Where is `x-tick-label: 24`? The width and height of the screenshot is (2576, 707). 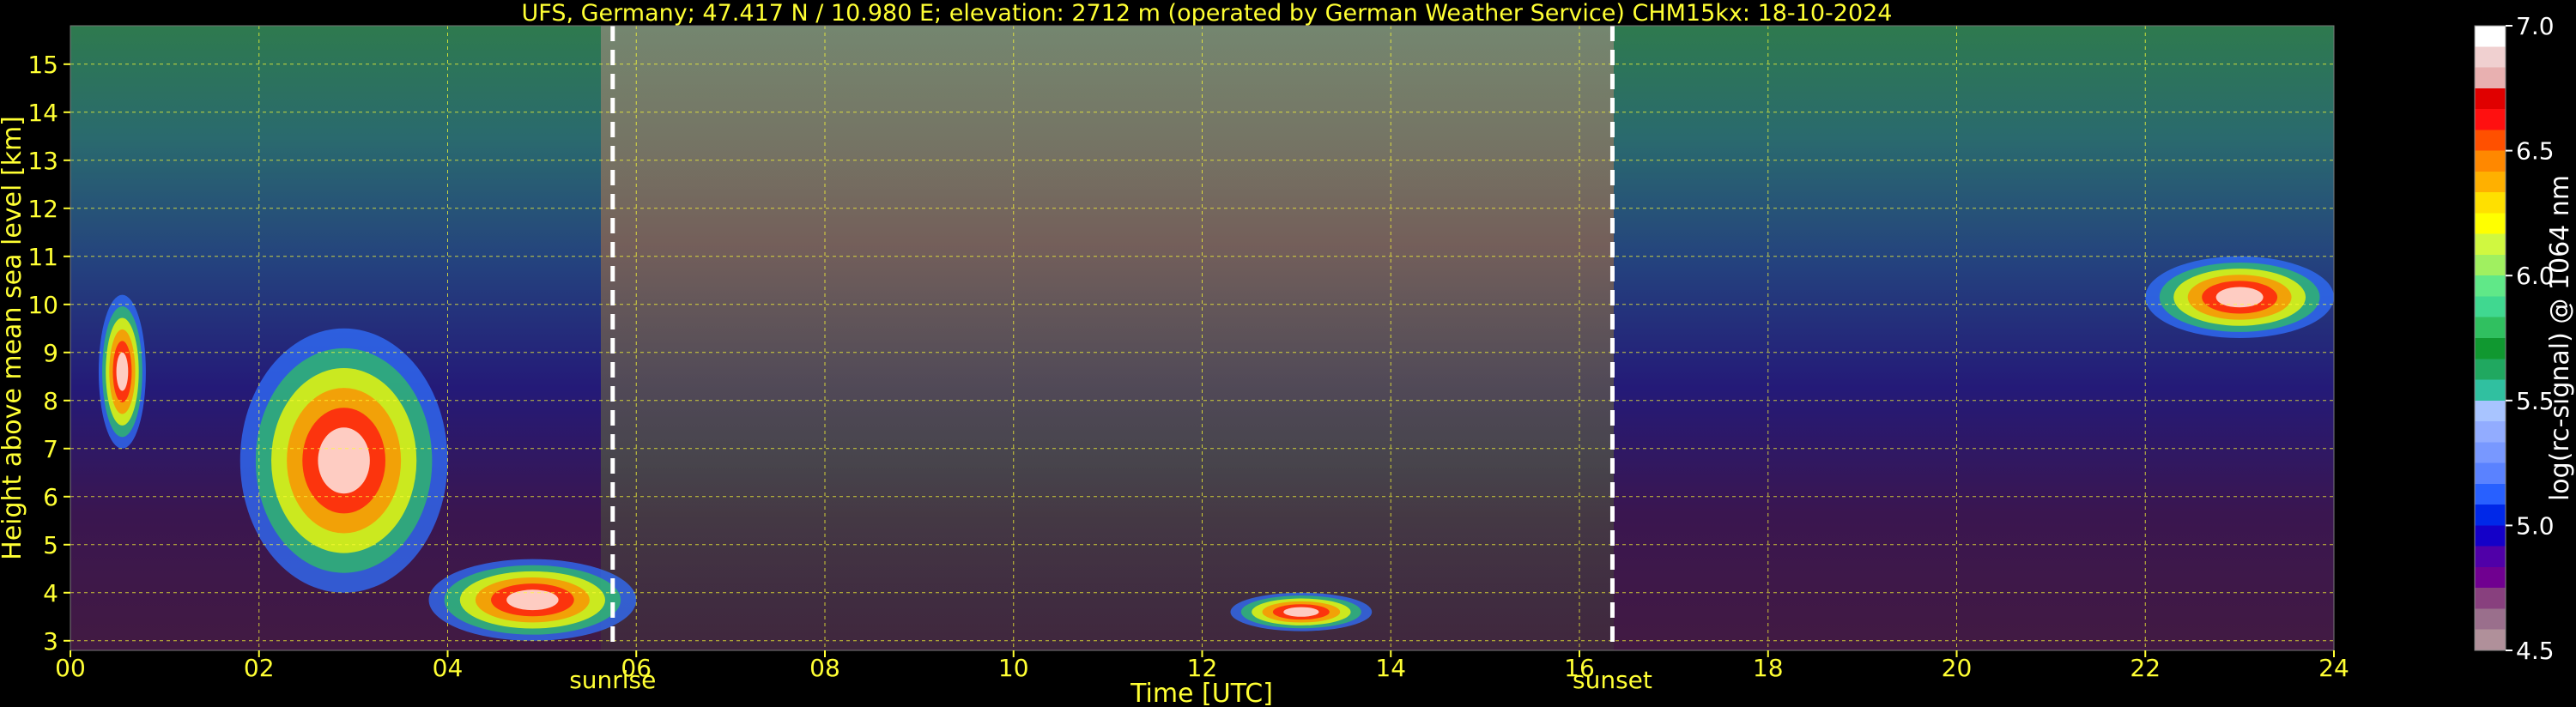
x-tick-label: 24 is located at coordinates (2333, 668).